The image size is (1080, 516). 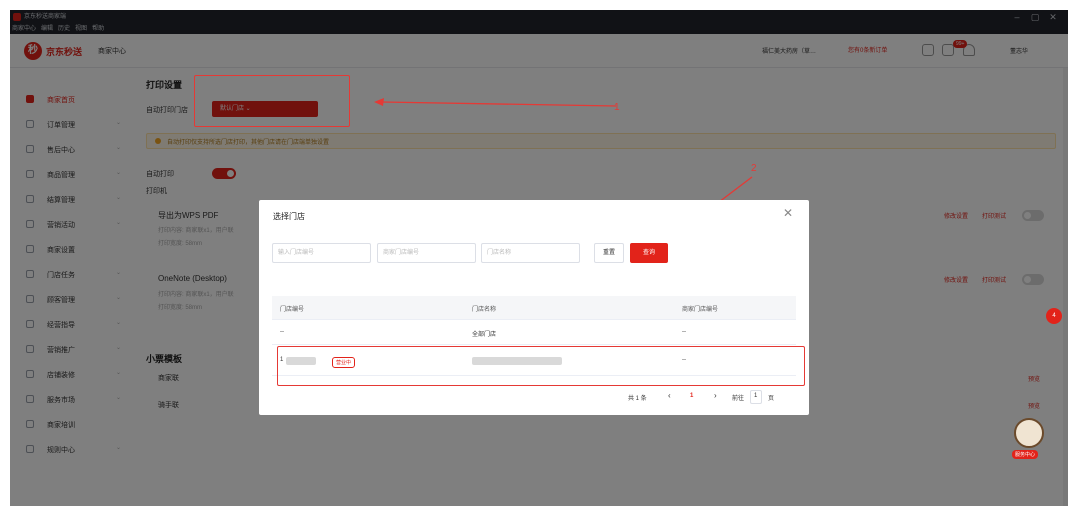 I want to click on current-page: 1, so click(x=691, y=396).